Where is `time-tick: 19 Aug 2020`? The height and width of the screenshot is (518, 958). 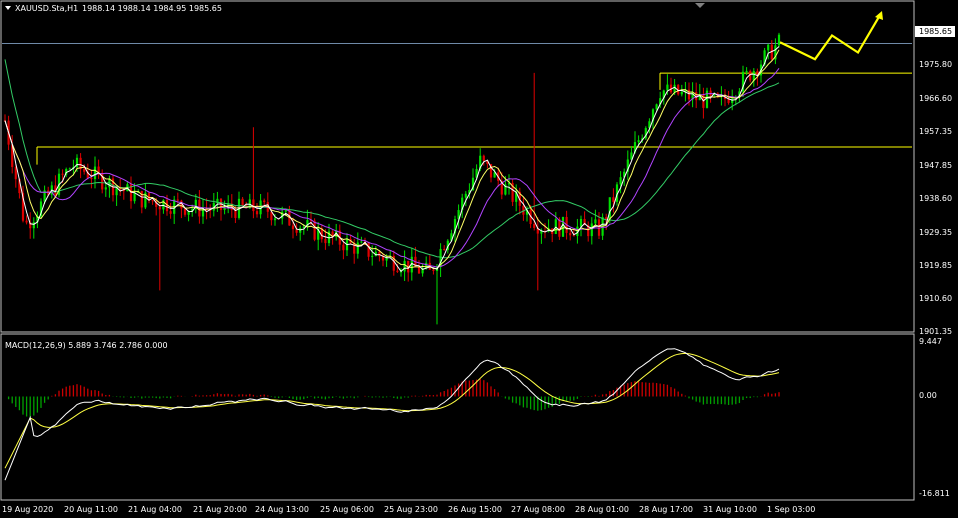
time-tick: 19 Aug 2020 is located at coordinates (27, 509).